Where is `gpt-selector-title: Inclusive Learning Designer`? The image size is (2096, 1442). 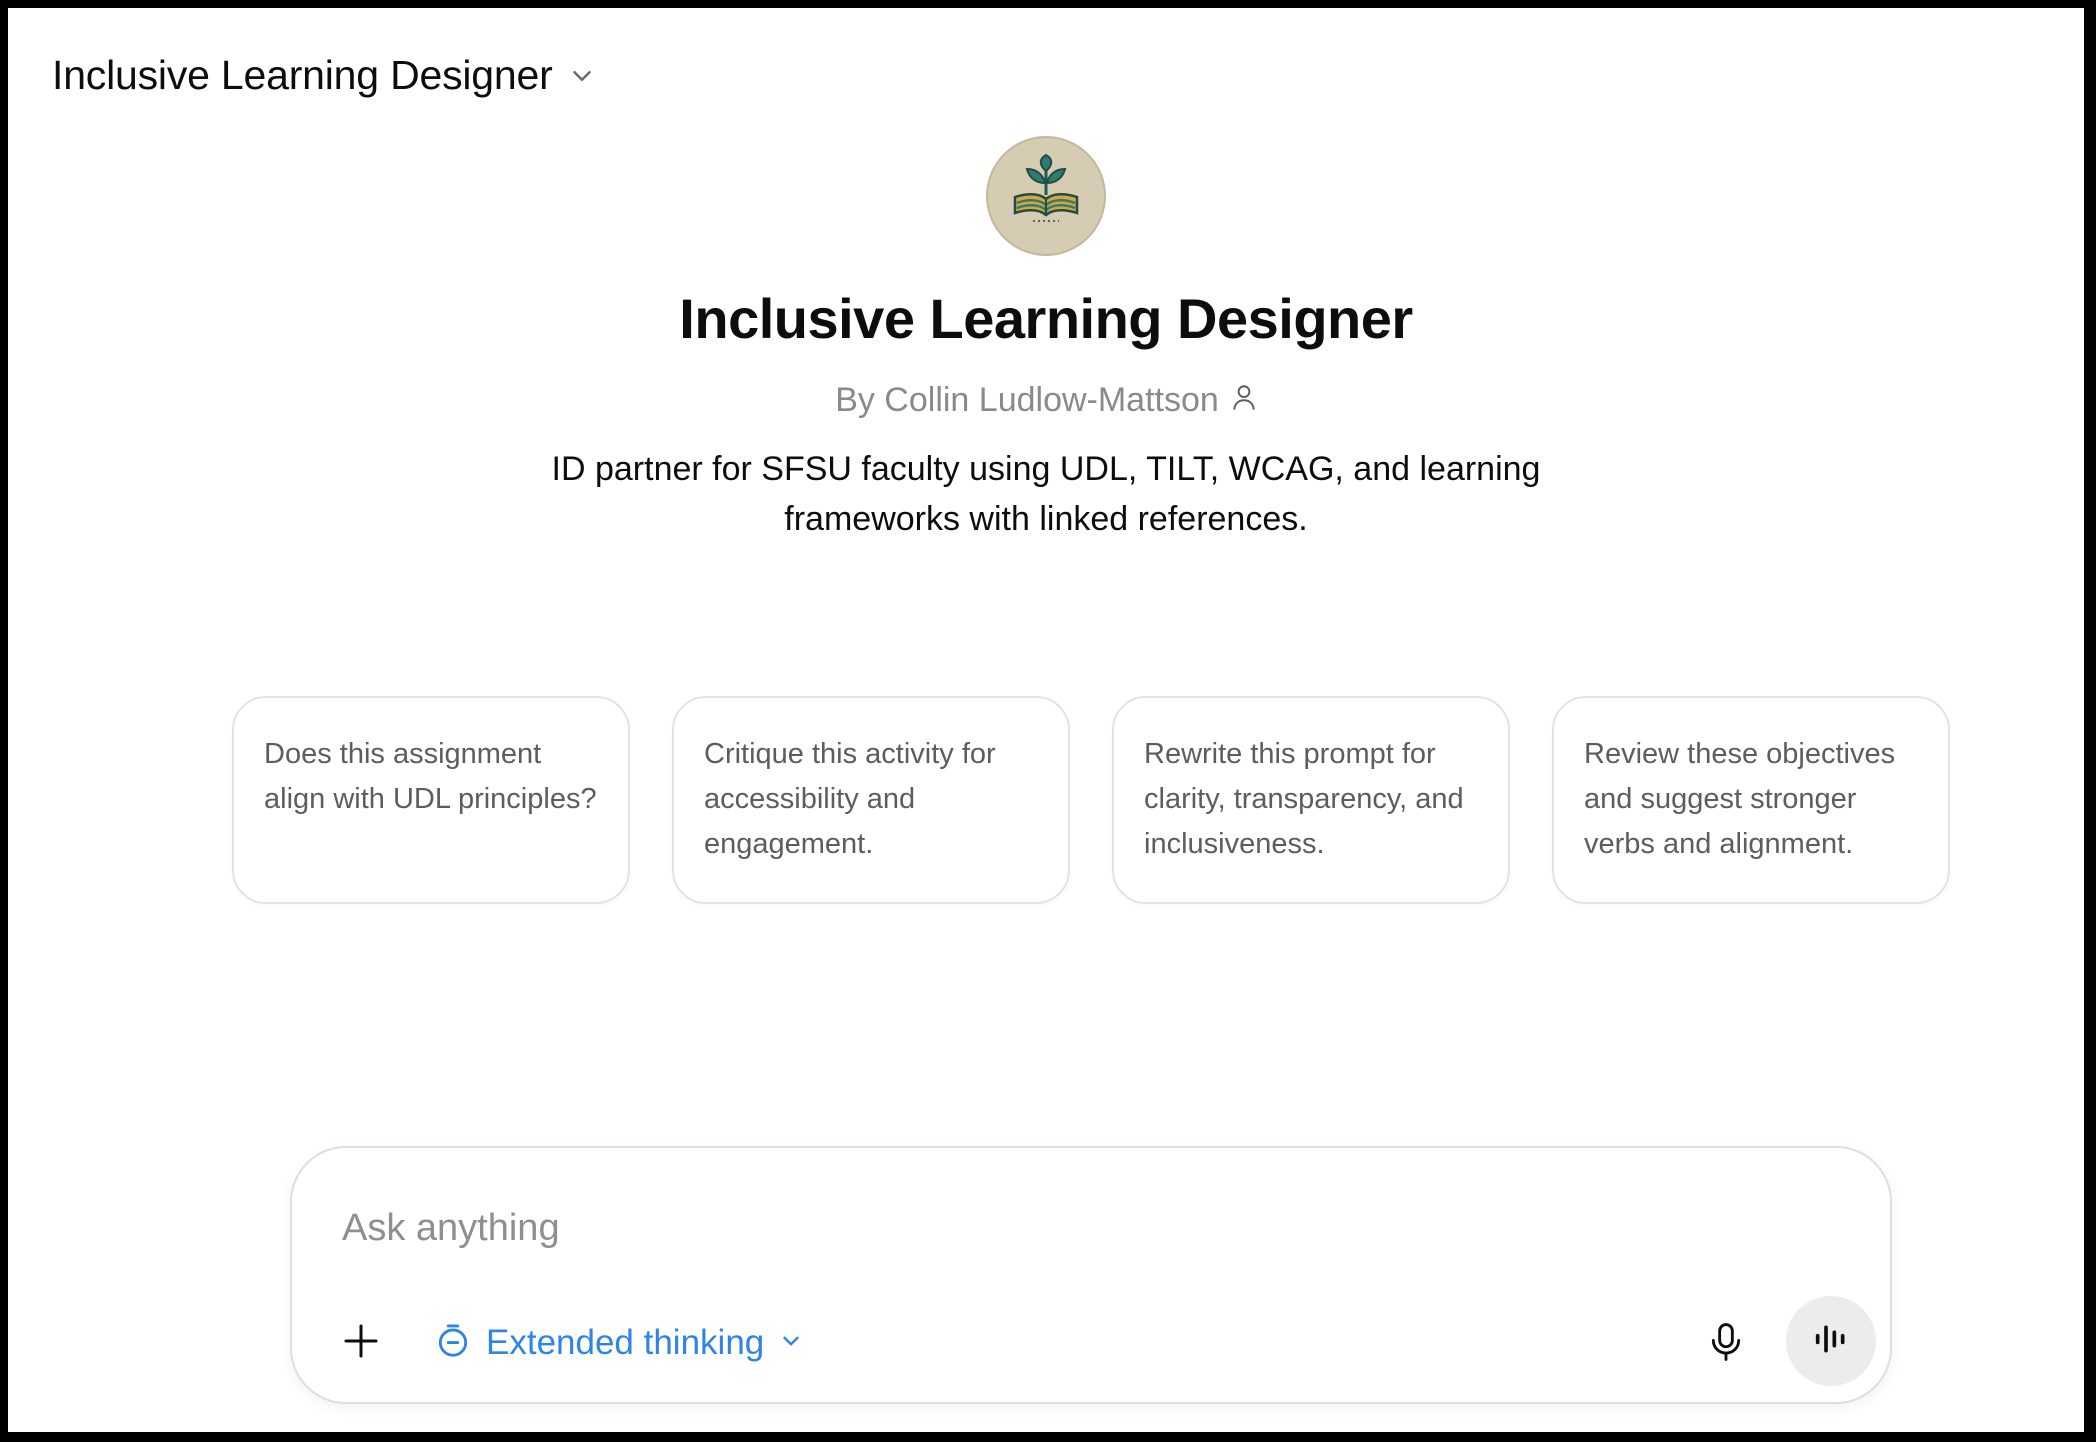
gpt-selector-title: Inclusive Learning Designer is located at coordinates (302, 75).